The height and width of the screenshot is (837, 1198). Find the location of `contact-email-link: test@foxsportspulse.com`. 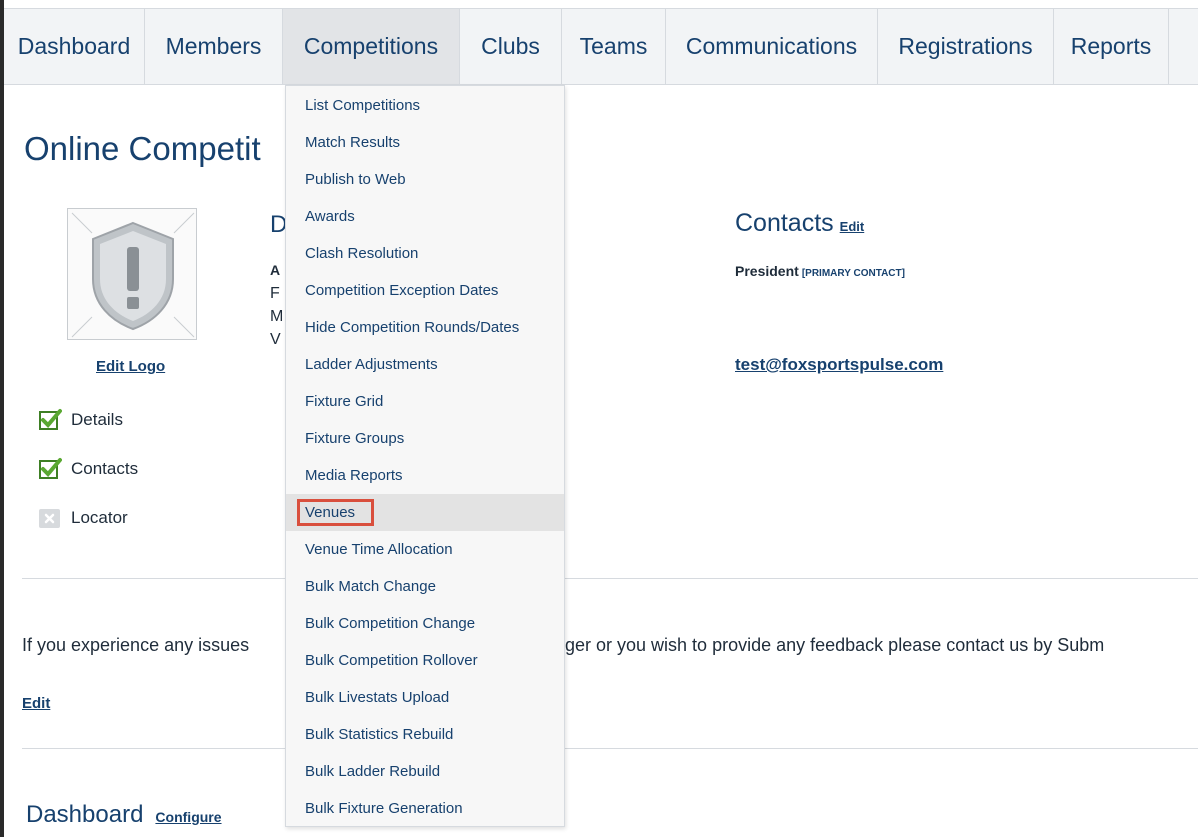

contact-email-link: test@foxsportspulse.com is located at coordinates (839, 365).